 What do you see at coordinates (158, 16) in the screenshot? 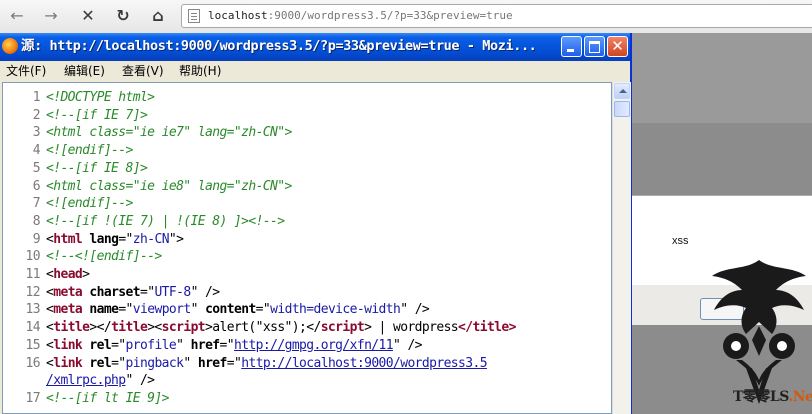
I see `home-icon: ⌂` at bounding box center [158, 16].